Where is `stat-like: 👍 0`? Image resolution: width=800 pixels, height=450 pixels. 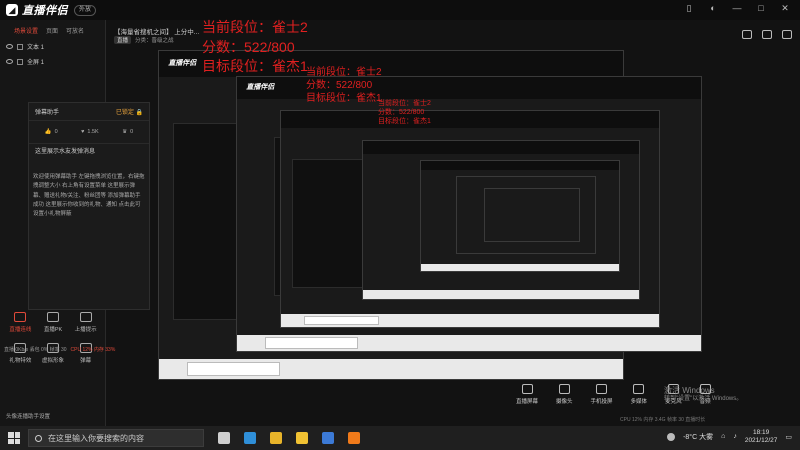 stat-like: 👍 0 is located at coordinates (51, 132).